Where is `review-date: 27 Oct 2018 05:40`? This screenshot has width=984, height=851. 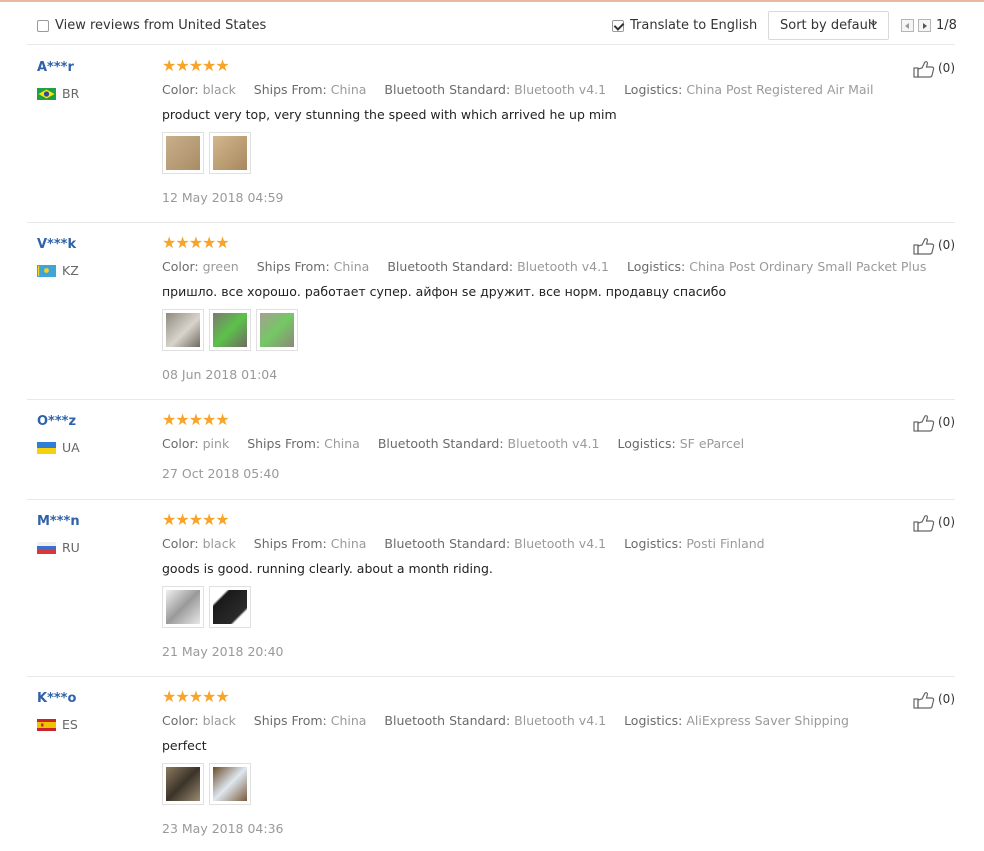
review-date: 27 Oct 2018 05:40 is located at coordinates (221, 473).